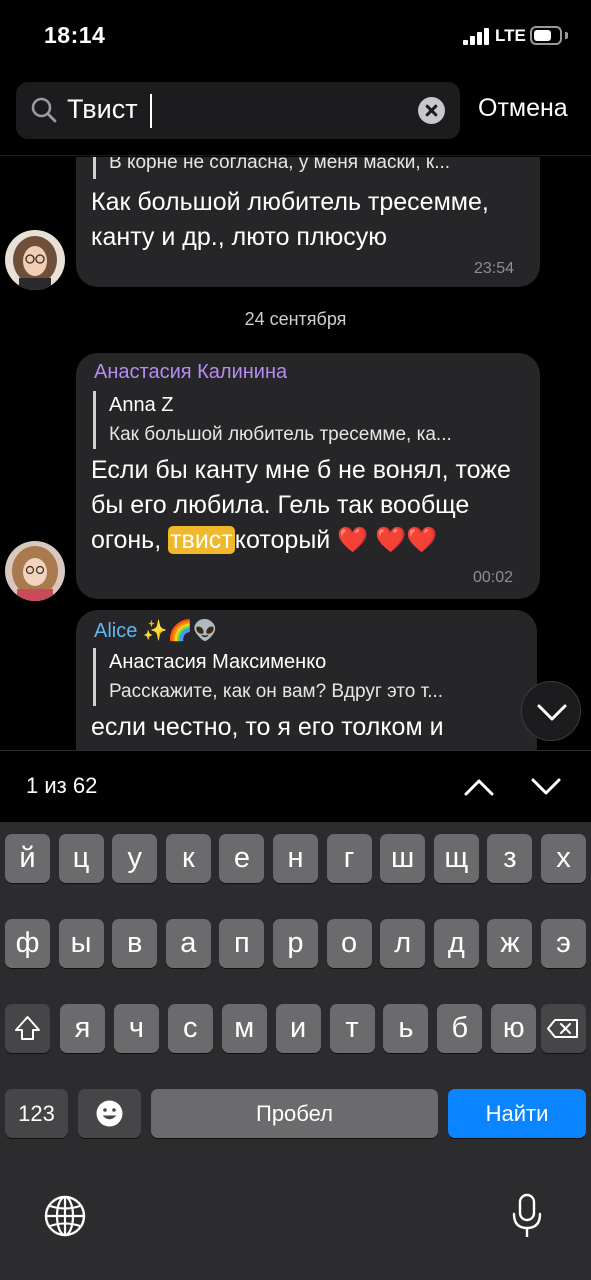 This screenshot has width=591, height=1280. What do you see at coordinates (294, 1113) in the screenshot?
I see `space-key: Пробел` at bounding box center [294, 1113].